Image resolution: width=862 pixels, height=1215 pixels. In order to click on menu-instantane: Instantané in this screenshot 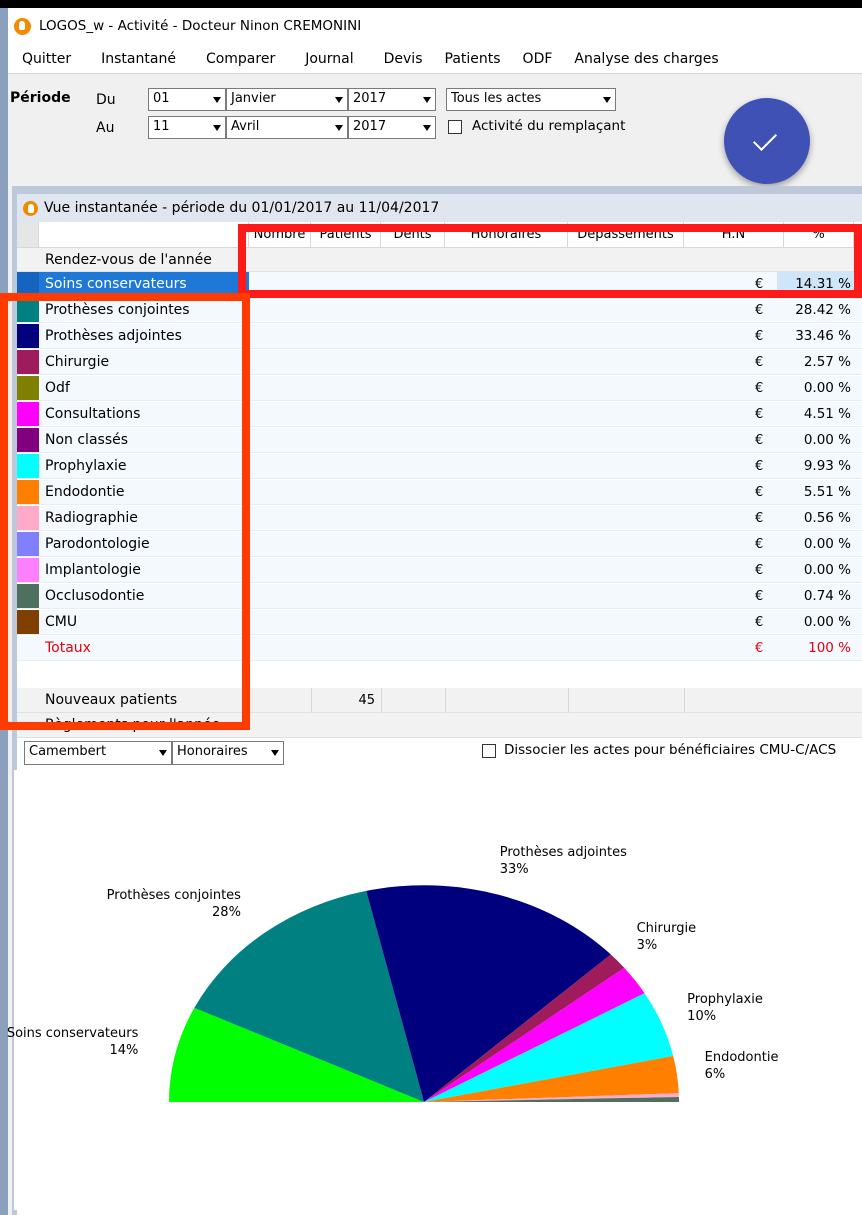, I will do `click(138, 59)`.